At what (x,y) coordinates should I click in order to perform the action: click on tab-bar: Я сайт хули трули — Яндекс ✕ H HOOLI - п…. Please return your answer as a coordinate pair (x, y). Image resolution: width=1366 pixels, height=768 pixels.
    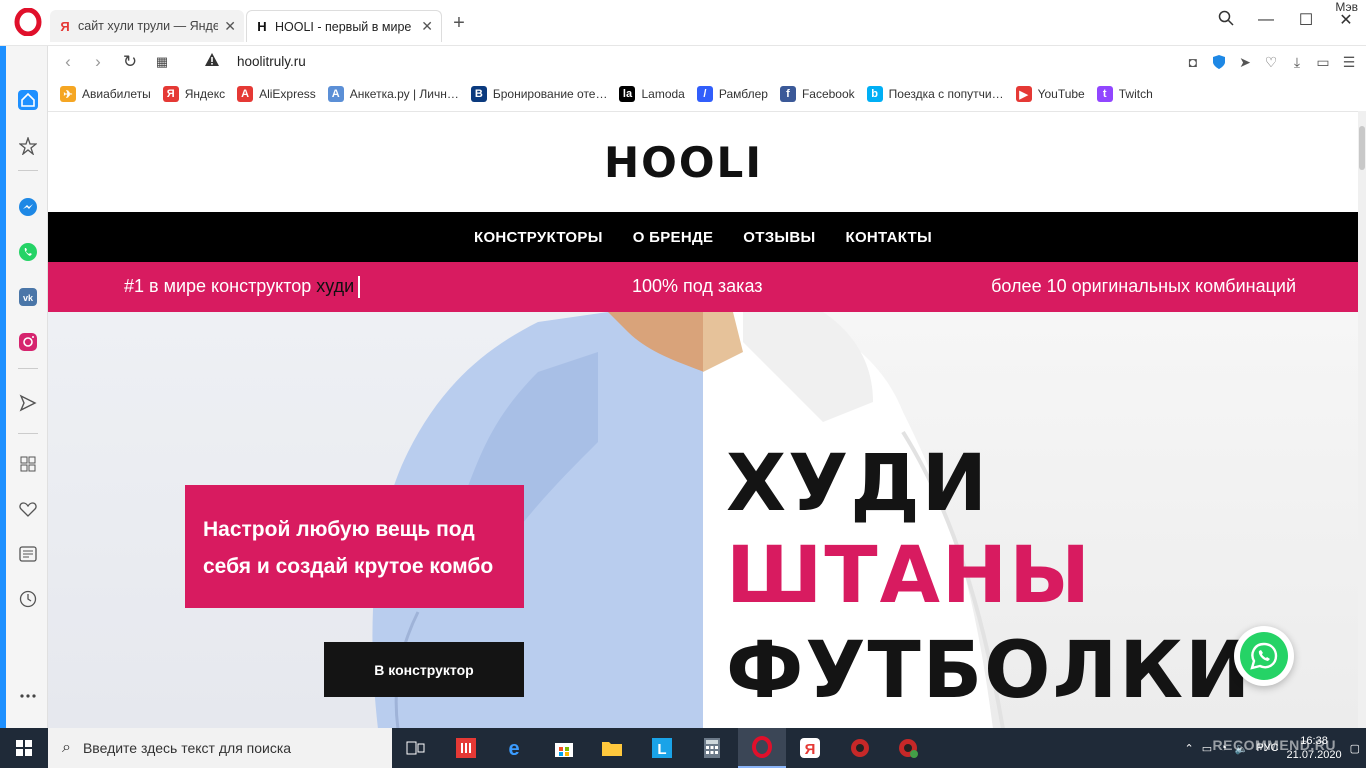
    Looking at the image, I should click on (683, 23).